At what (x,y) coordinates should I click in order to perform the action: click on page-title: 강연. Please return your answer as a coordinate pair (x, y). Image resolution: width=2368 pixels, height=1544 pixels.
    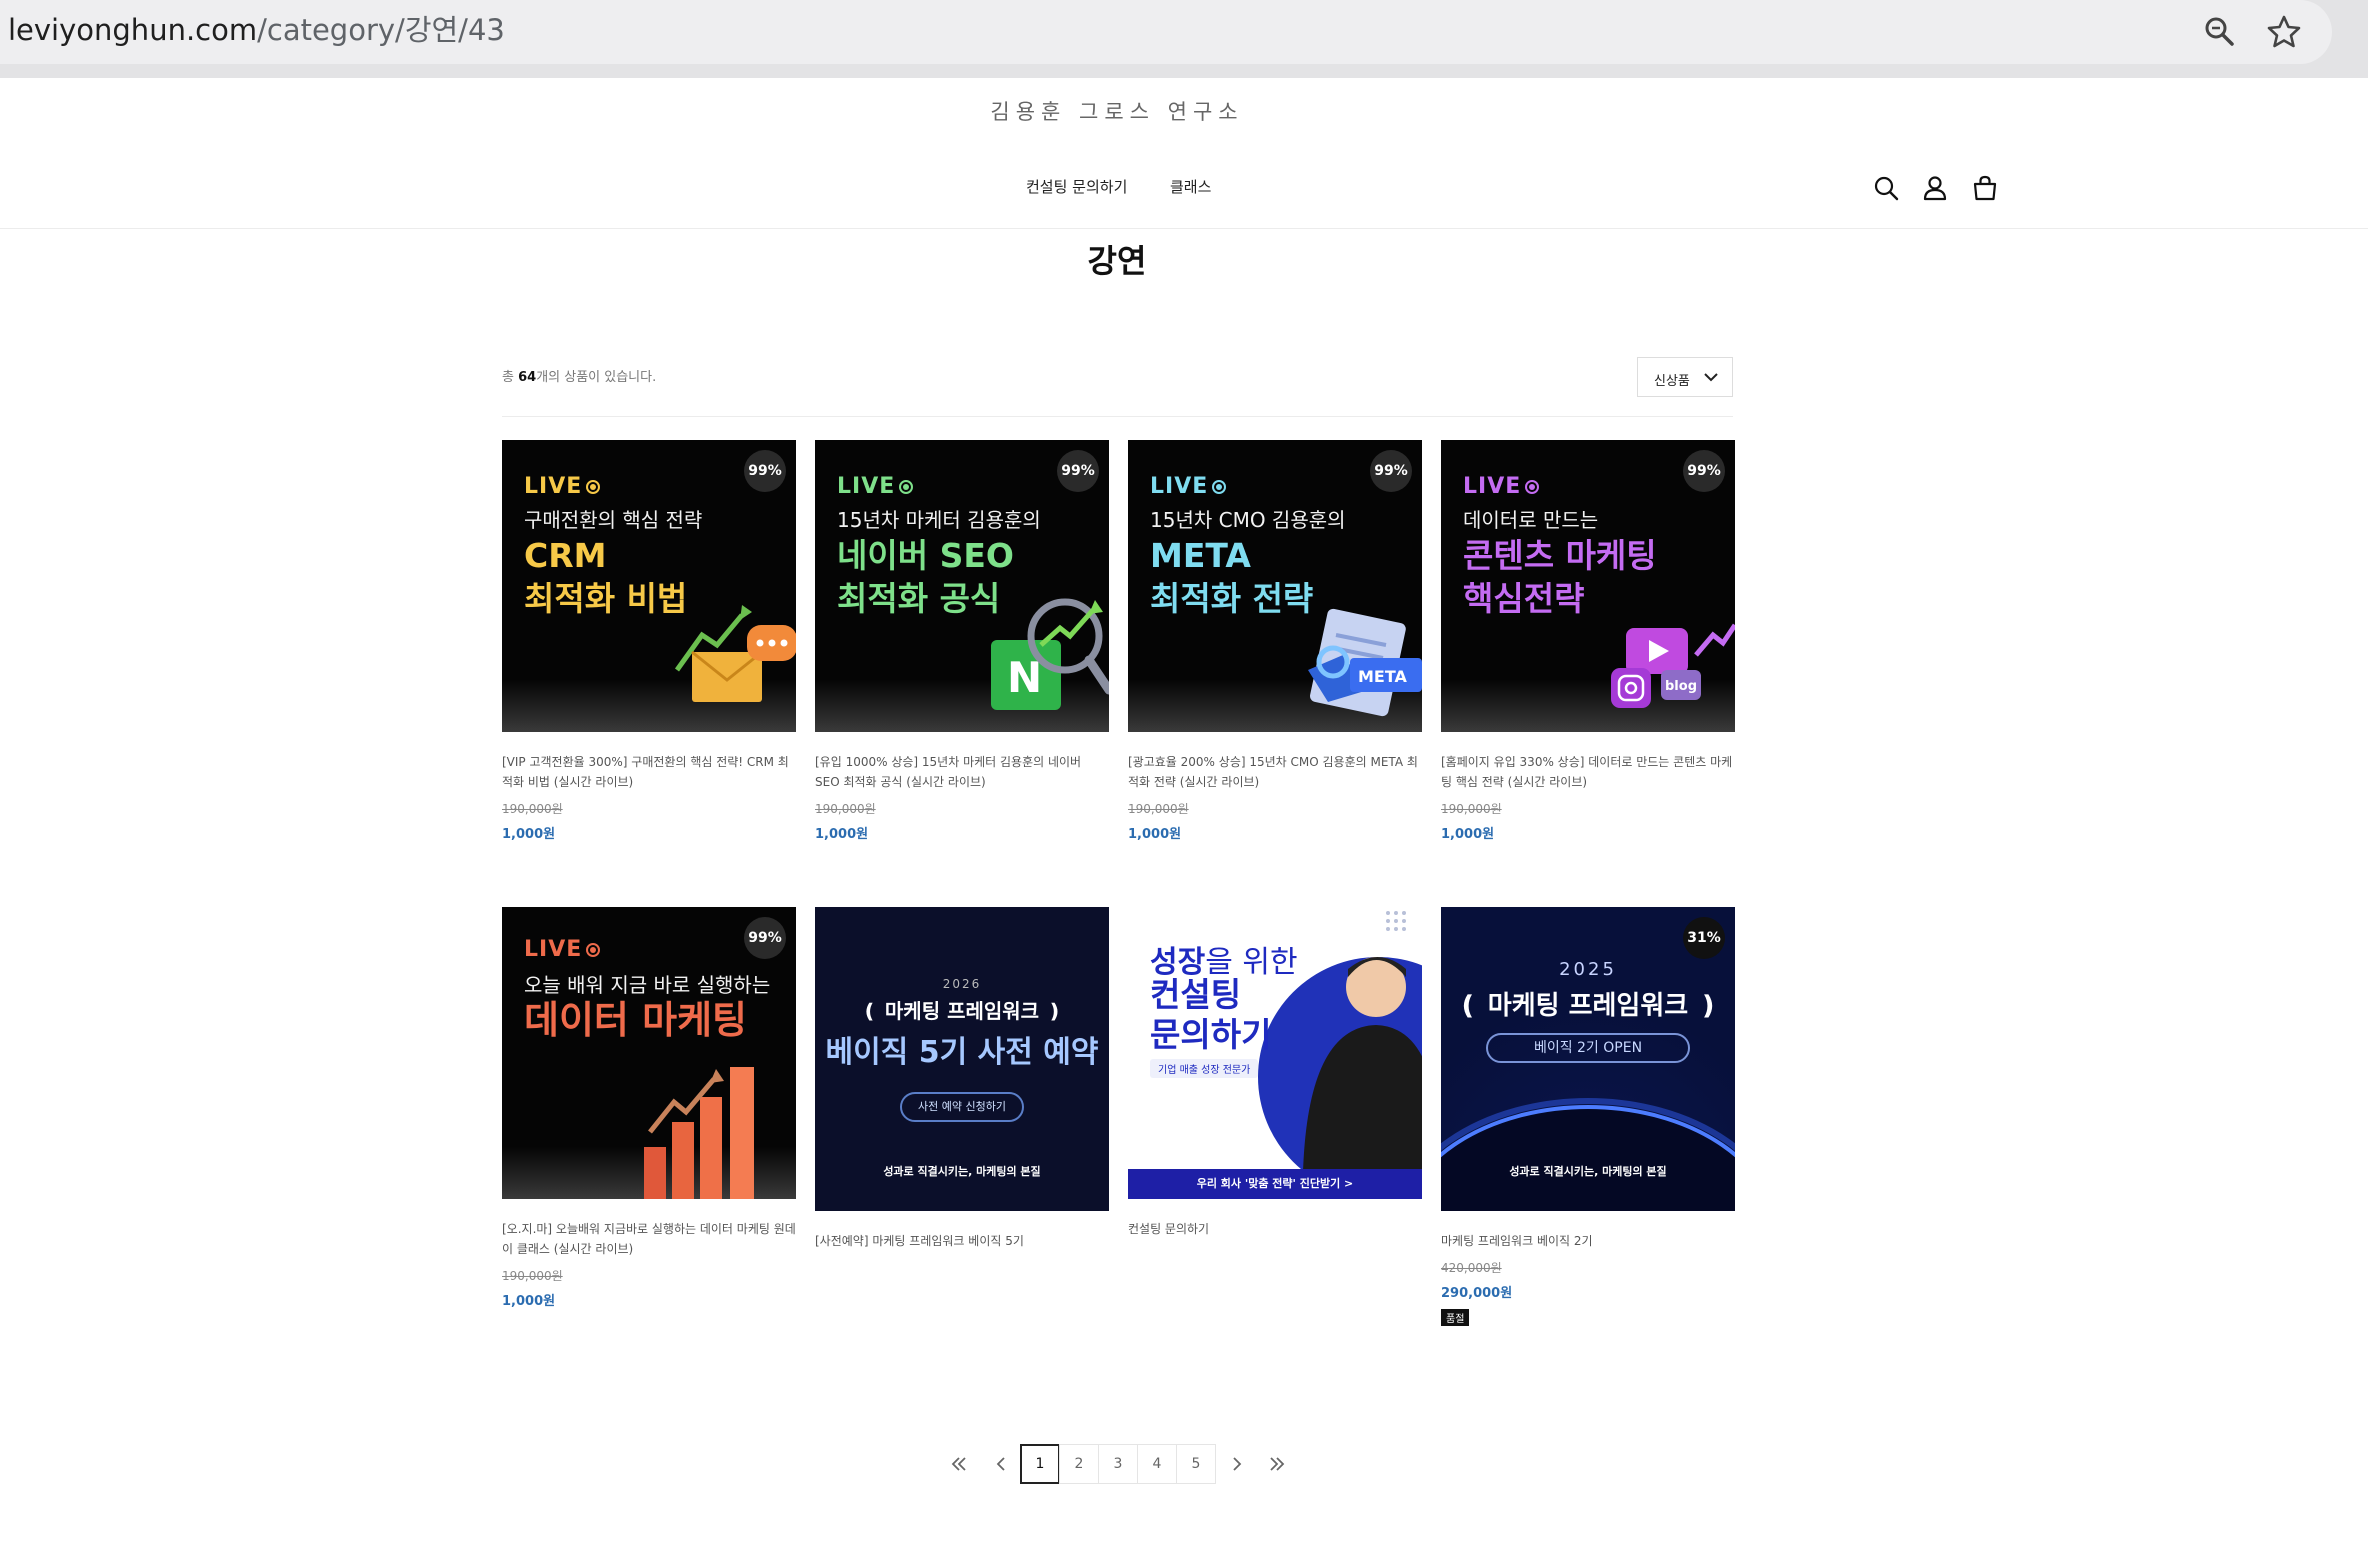
    Looking at the image, I should click on (1117, 261).